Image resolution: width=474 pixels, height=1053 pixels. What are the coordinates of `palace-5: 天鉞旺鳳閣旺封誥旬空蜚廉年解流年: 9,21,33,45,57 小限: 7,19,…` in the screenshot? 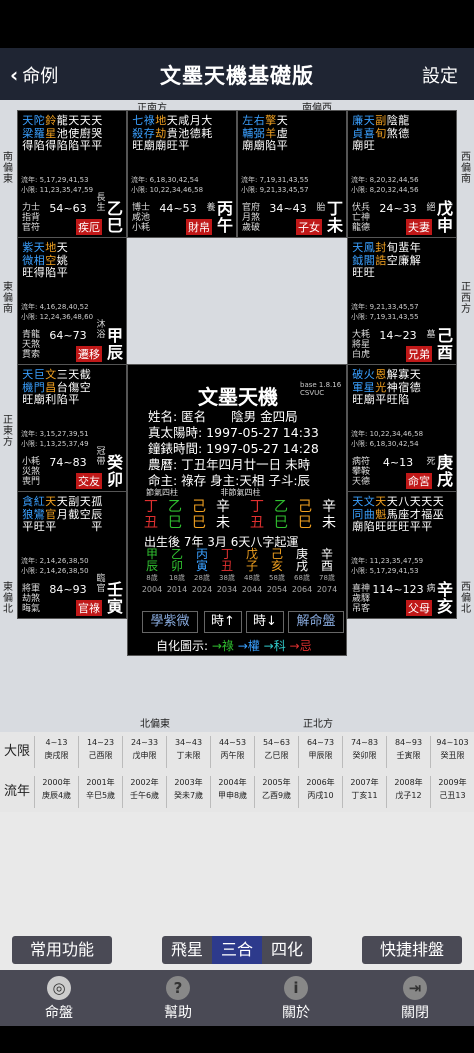 It's located at (402, 301).